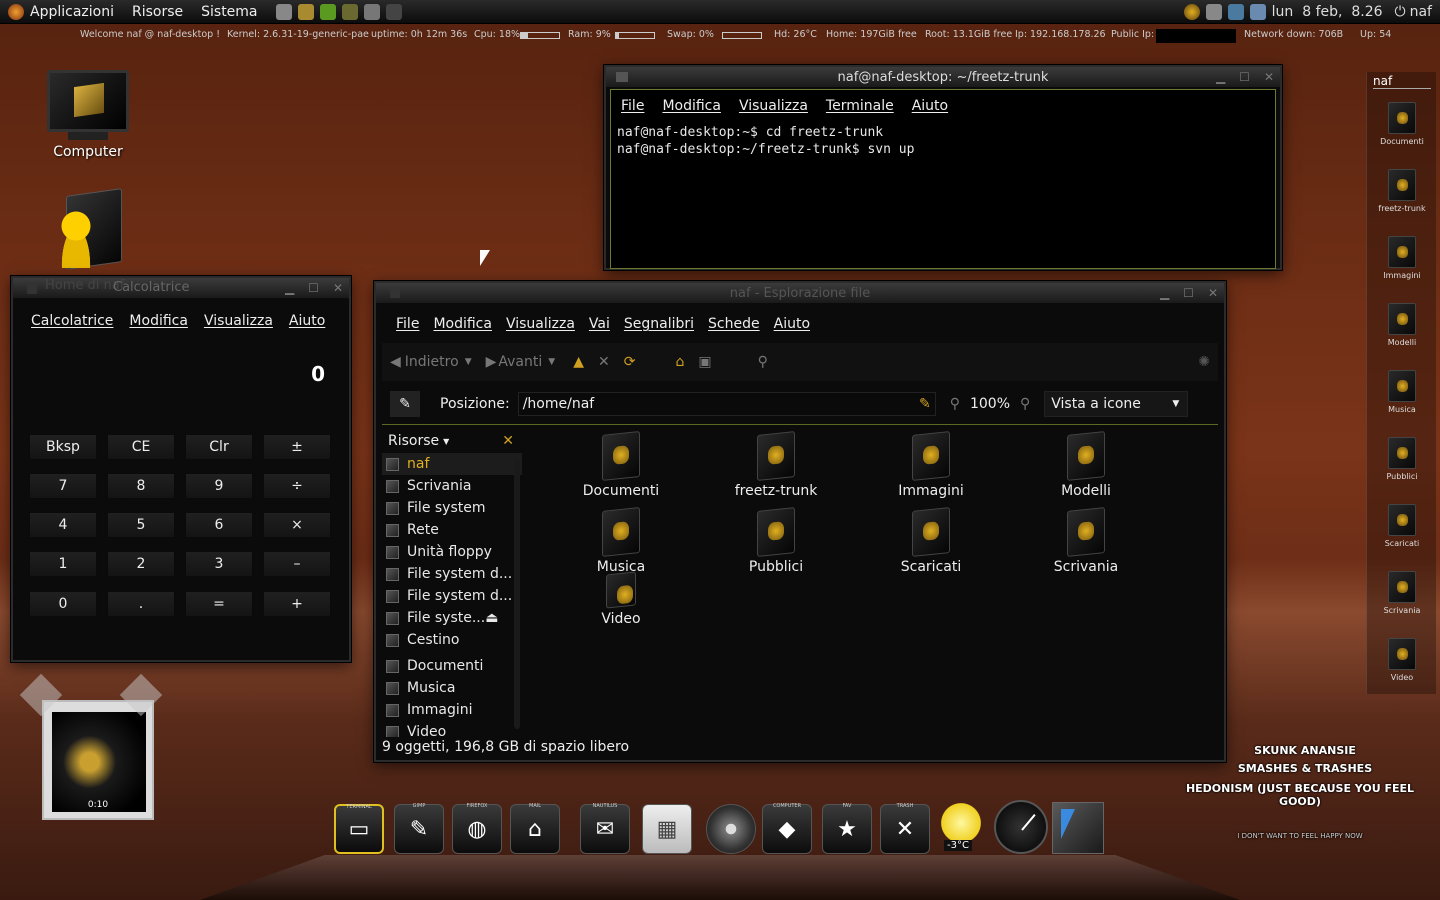 The image size is (1440, 900). Describe the element at coordinates (1257, 11) in the screenshot. I see `update-icon` at that location.